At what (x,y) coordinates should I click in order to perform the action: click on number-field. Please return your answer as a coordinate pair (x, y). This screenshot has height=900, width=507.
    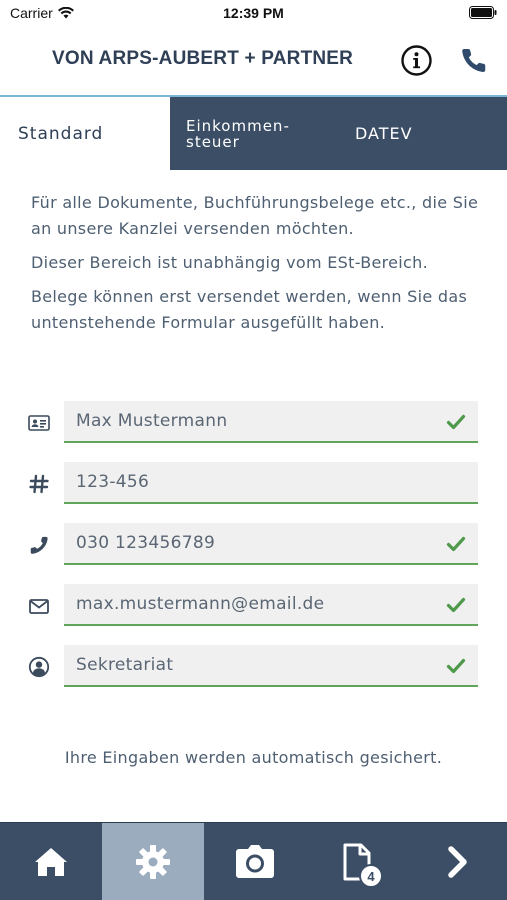
    Looking at the image, I should click on (271, 483).